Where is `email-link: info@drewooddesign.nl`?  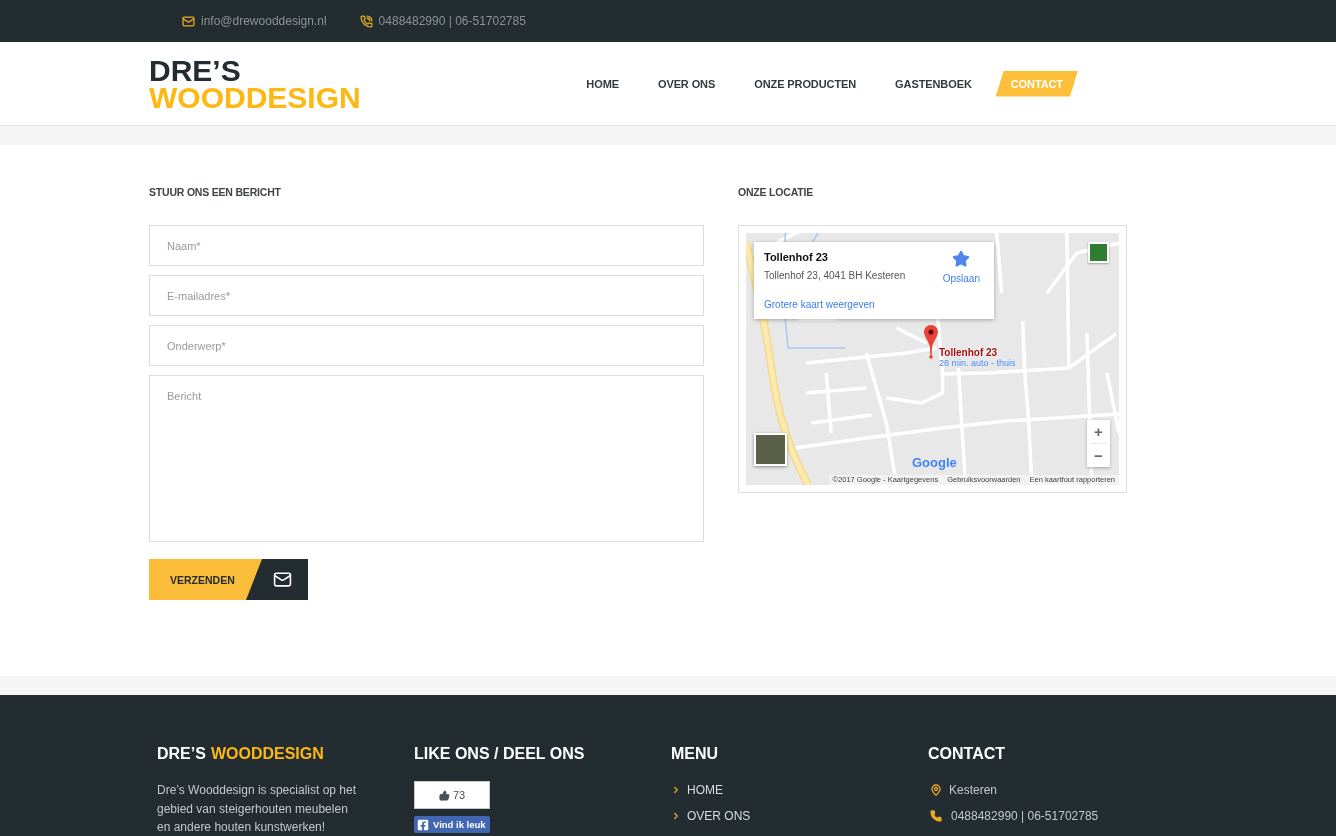
email-link: info@drewooddesign.nl is located at coordinates (264, 21).